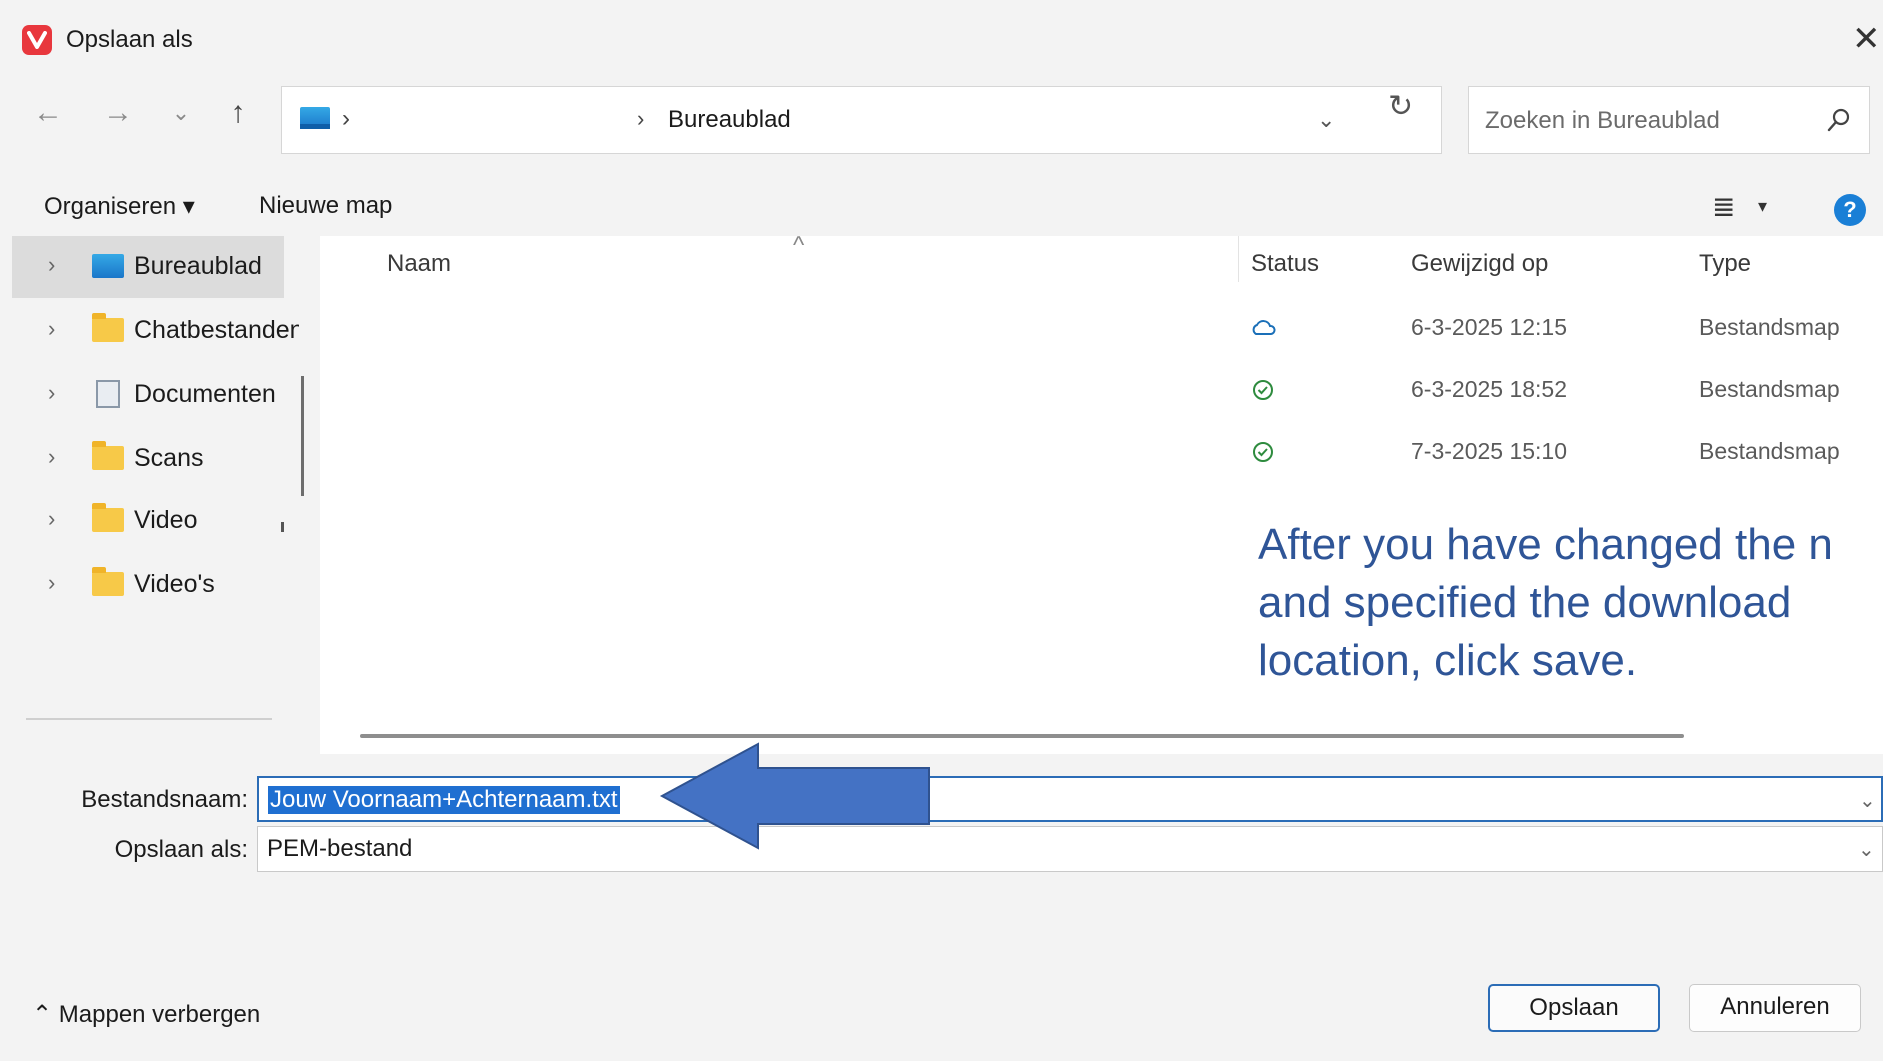 The width and height of the screenshot is (1883, 1061). I want to click on sidebar-item-documenten: › Documenten, so click(148, 395).